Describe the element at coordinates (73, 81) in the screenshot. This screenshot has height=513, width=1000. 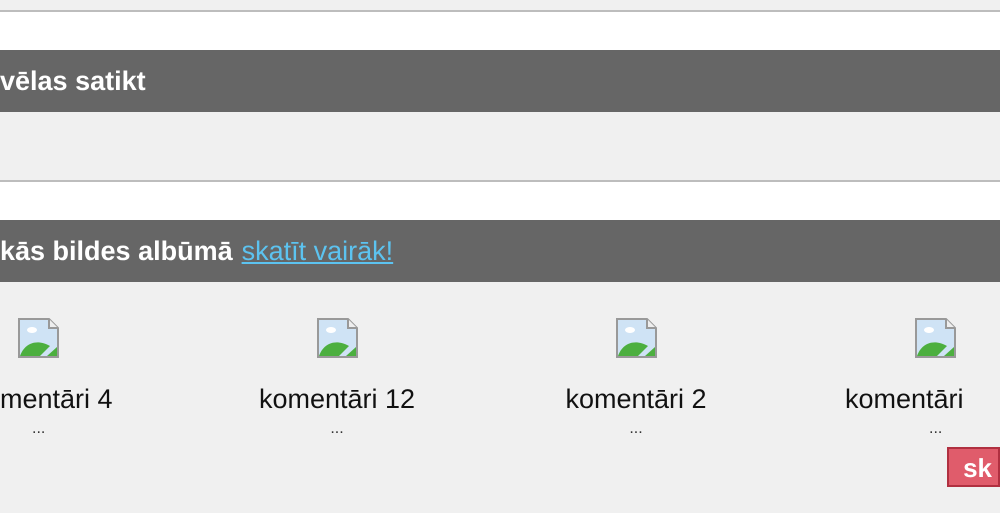
I see `section-title: vēlas satikt` at that location.